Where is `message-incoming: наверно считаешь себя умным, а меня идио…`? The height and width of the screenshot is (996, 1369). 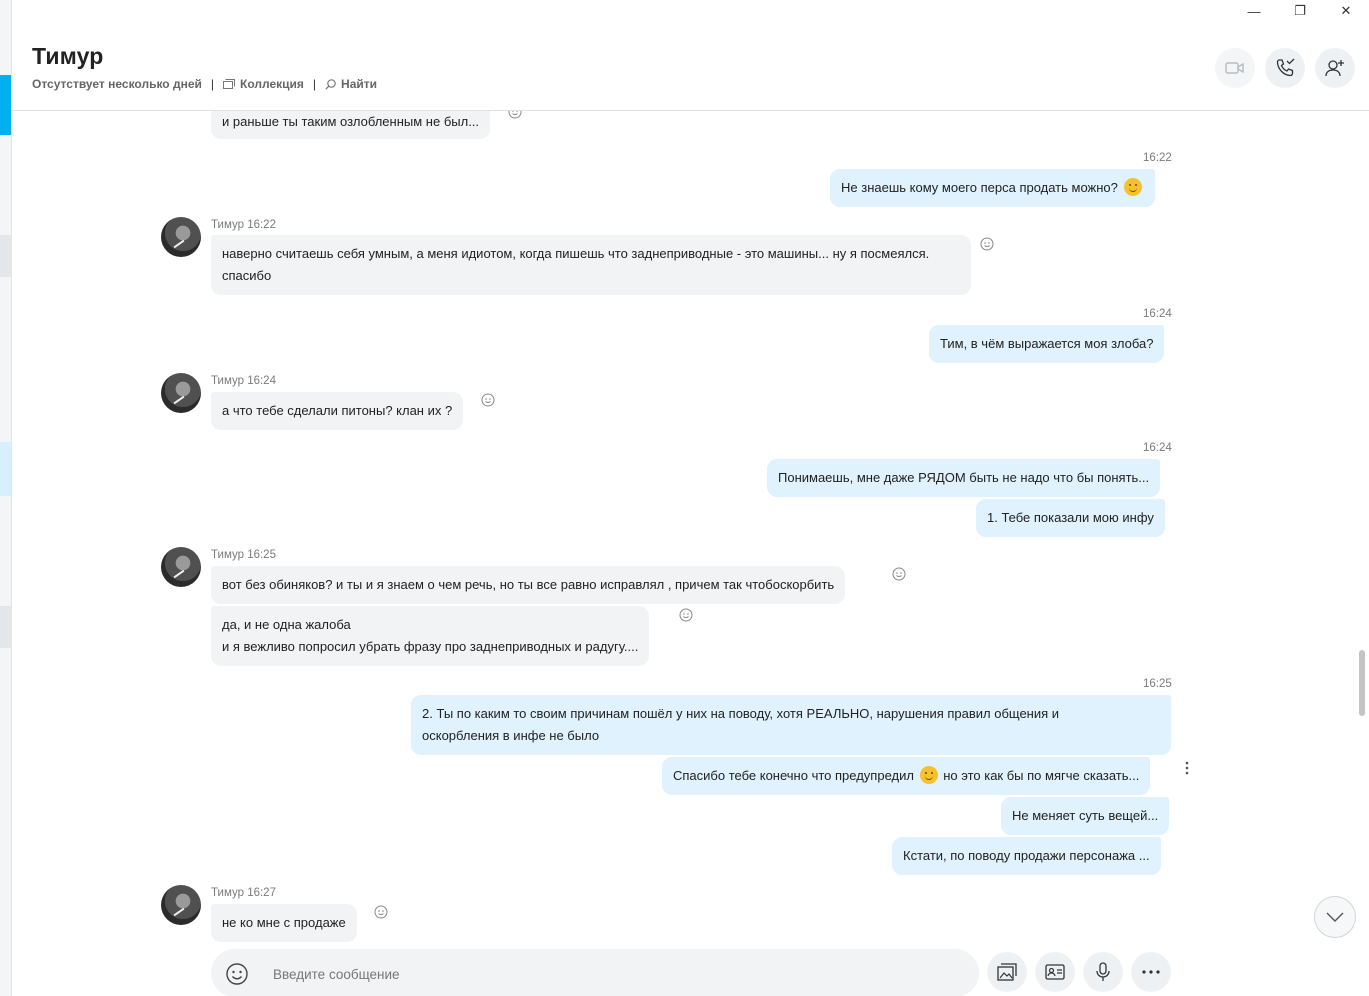 message-incoming: наверно считаешь себя умным, а меня идио… is located at coordinates (591, 265).